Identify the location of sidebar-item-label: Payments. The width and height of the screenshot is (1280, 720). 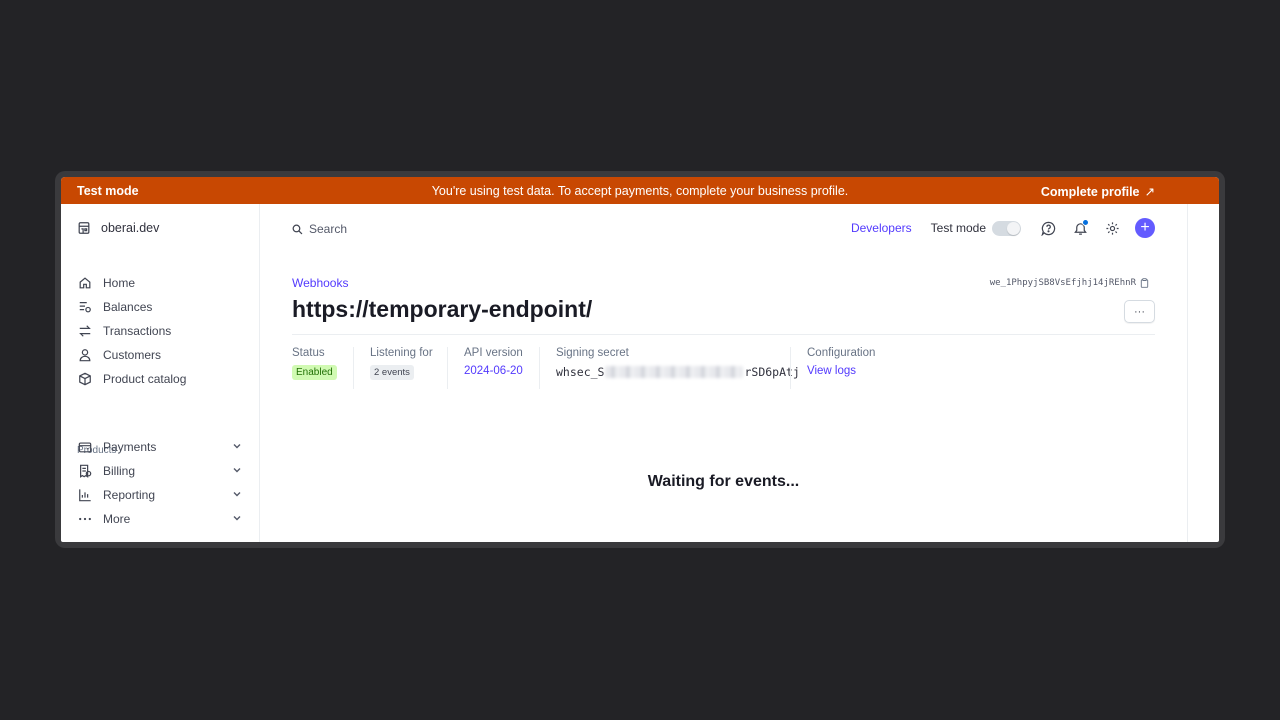
(130, 447).